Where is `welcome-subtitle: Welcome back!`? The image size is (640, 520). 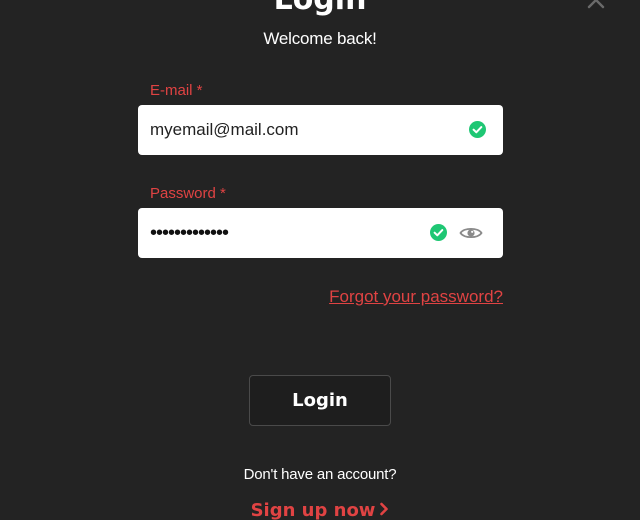
welcome-subtitle: Welcome back! is located at coordinates (320, 38).